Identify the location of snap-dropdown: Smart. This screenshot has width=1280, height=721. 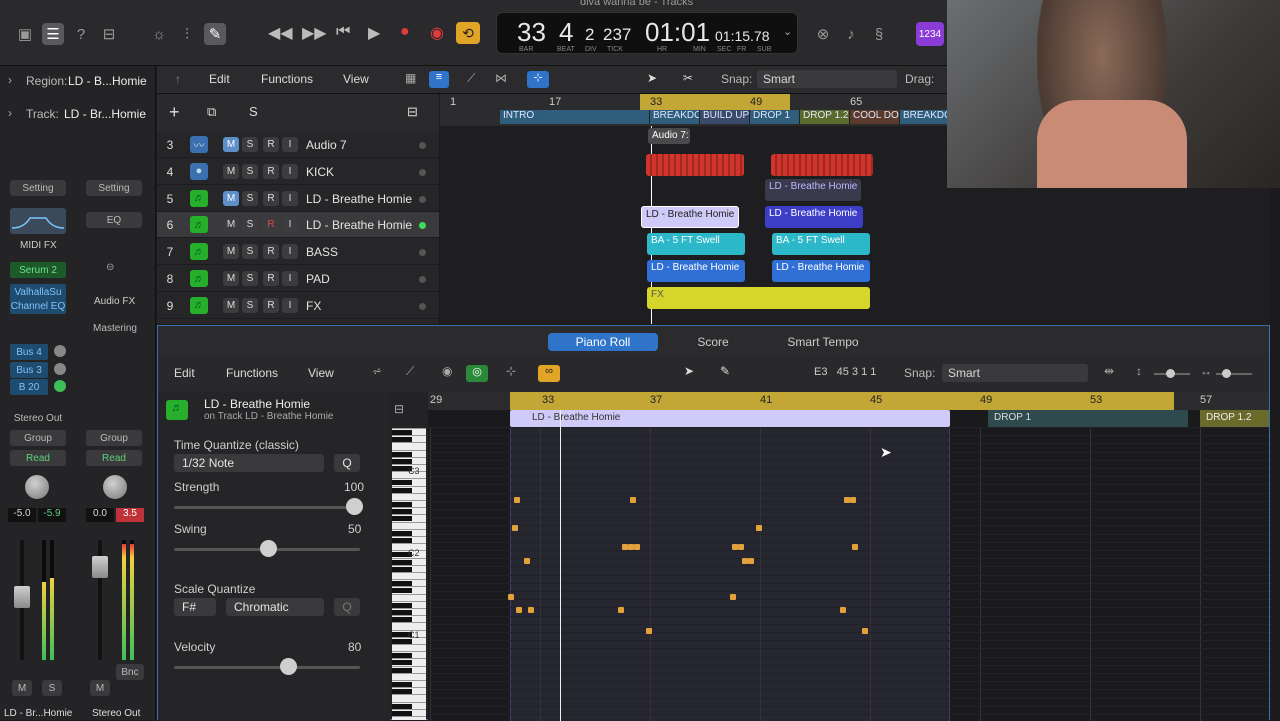
(827, 79).